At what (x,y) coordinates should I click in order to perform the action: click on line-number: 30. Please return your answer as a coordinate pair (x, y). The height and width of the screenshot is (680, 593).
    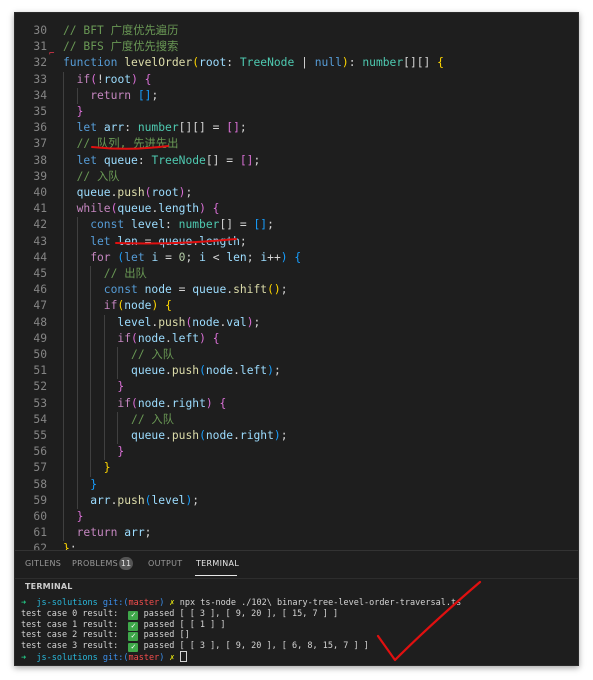
    Looking at the image, I should click on (40, 30).